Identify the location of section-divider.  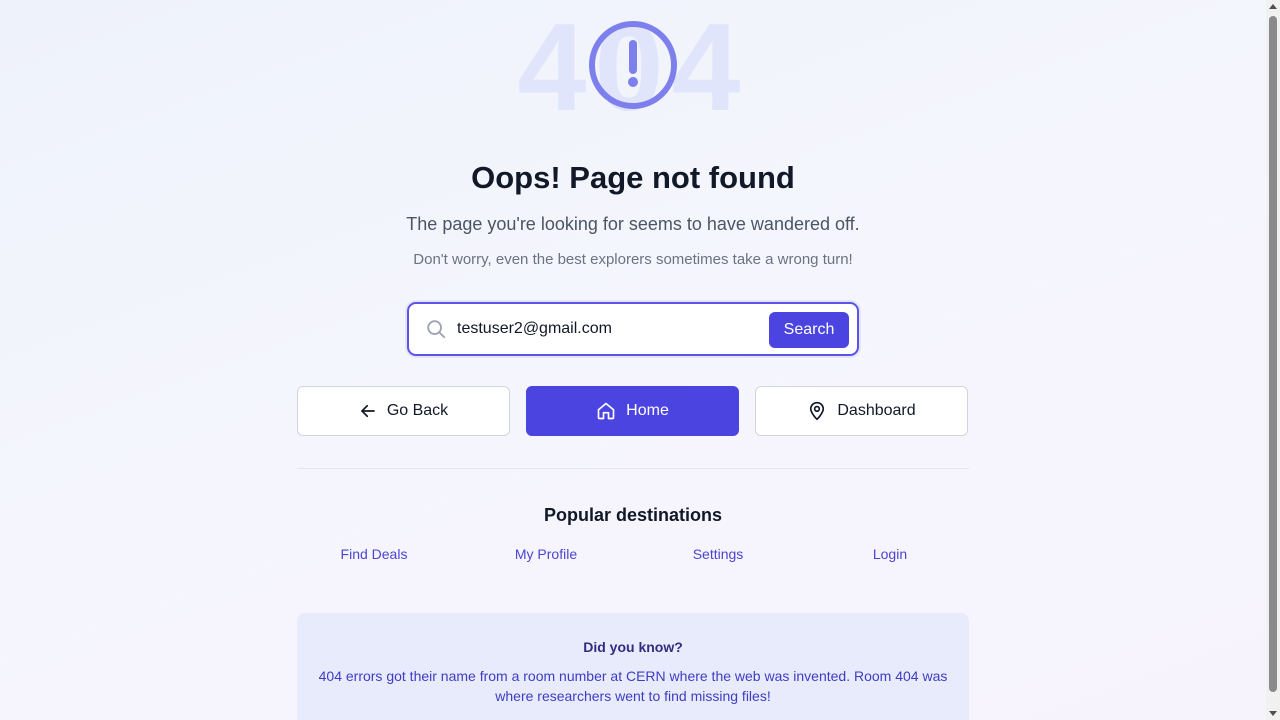
(633, 468).